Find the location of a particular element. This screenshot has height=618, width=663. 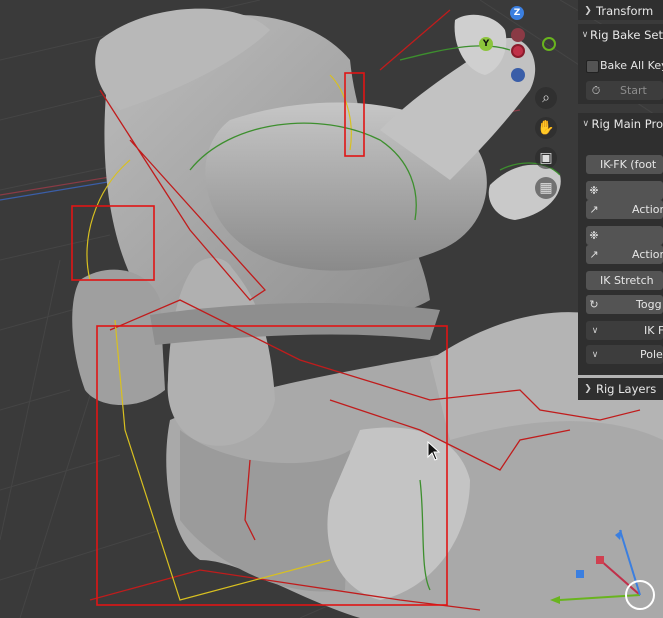

bake-all-row: Bake All Key is located at coordinates (631, 65).